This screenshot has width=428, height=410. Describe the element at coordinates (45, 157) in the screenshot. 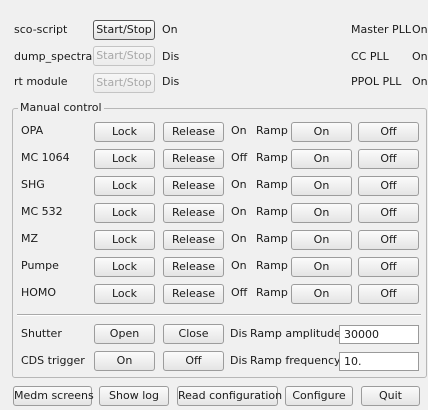

I see `row-label: MC 1064` at that location.